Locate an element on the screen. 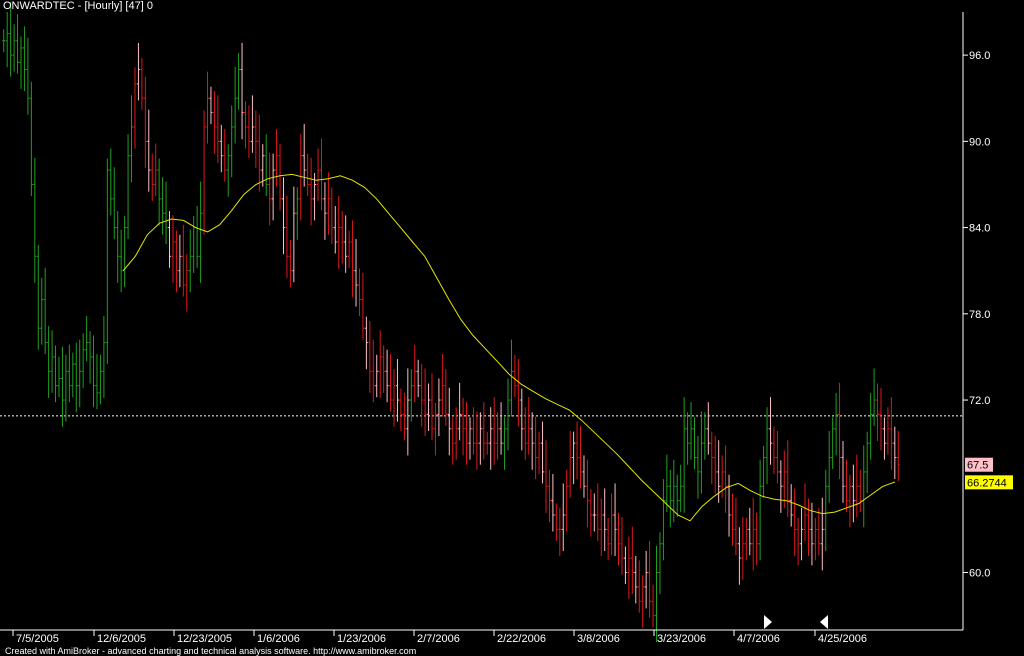 The width and height of the screenshot is (1024, 656). x-tick-label: 2/7/2006 is located at coordinates (438, 639).